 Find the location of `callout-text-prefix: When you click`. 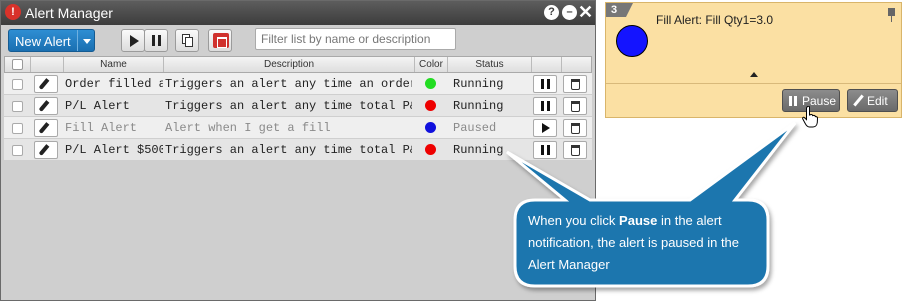

callout-text-prefix: When you click is located at coordinates (574, 220).